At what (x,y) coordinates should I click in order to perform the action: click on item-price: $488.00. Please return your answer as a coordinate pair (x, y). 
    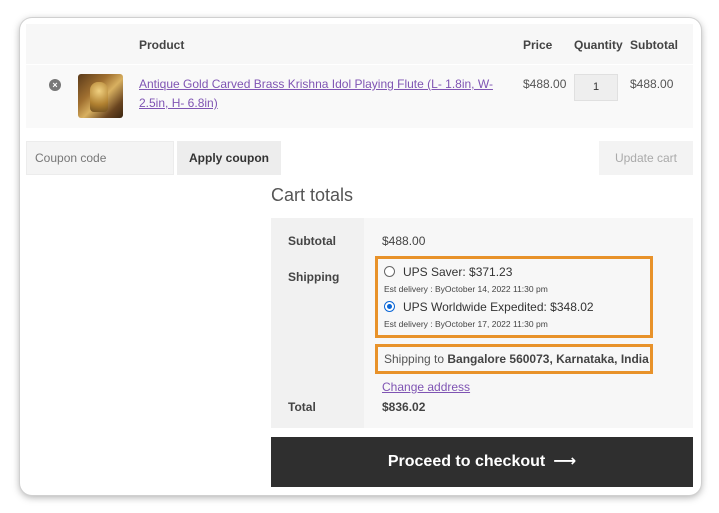
    Looking at the image, I should click on (545, 84).